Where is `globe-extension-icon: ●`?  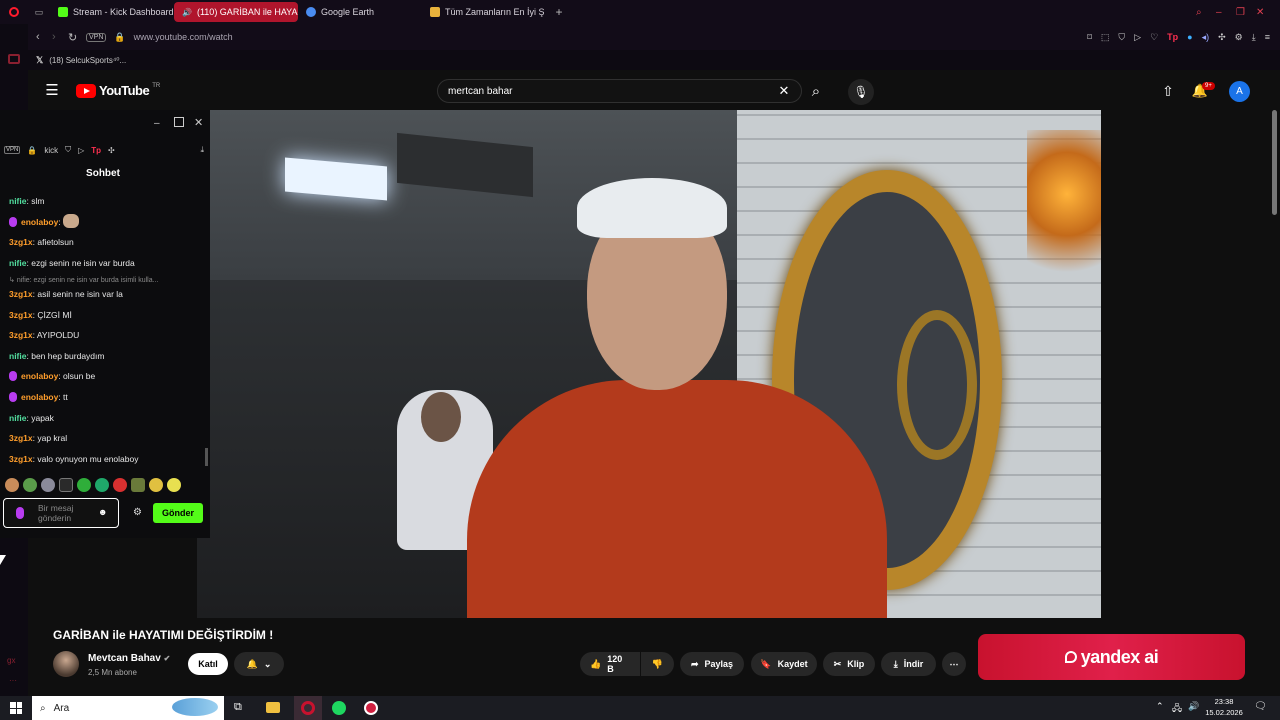
globe-extension-icon: ● is located at coordinates (1189, 37).